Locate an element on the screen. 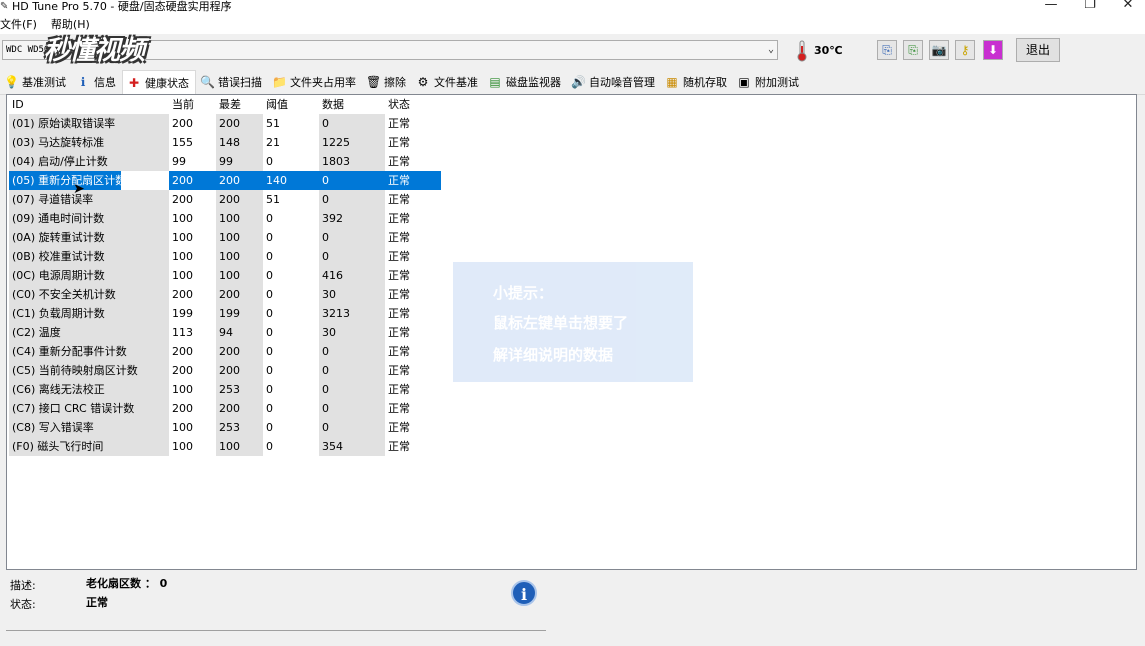  cell-id: (C5) 当前待映射扇区计数 is located at coordinates (89, 370).